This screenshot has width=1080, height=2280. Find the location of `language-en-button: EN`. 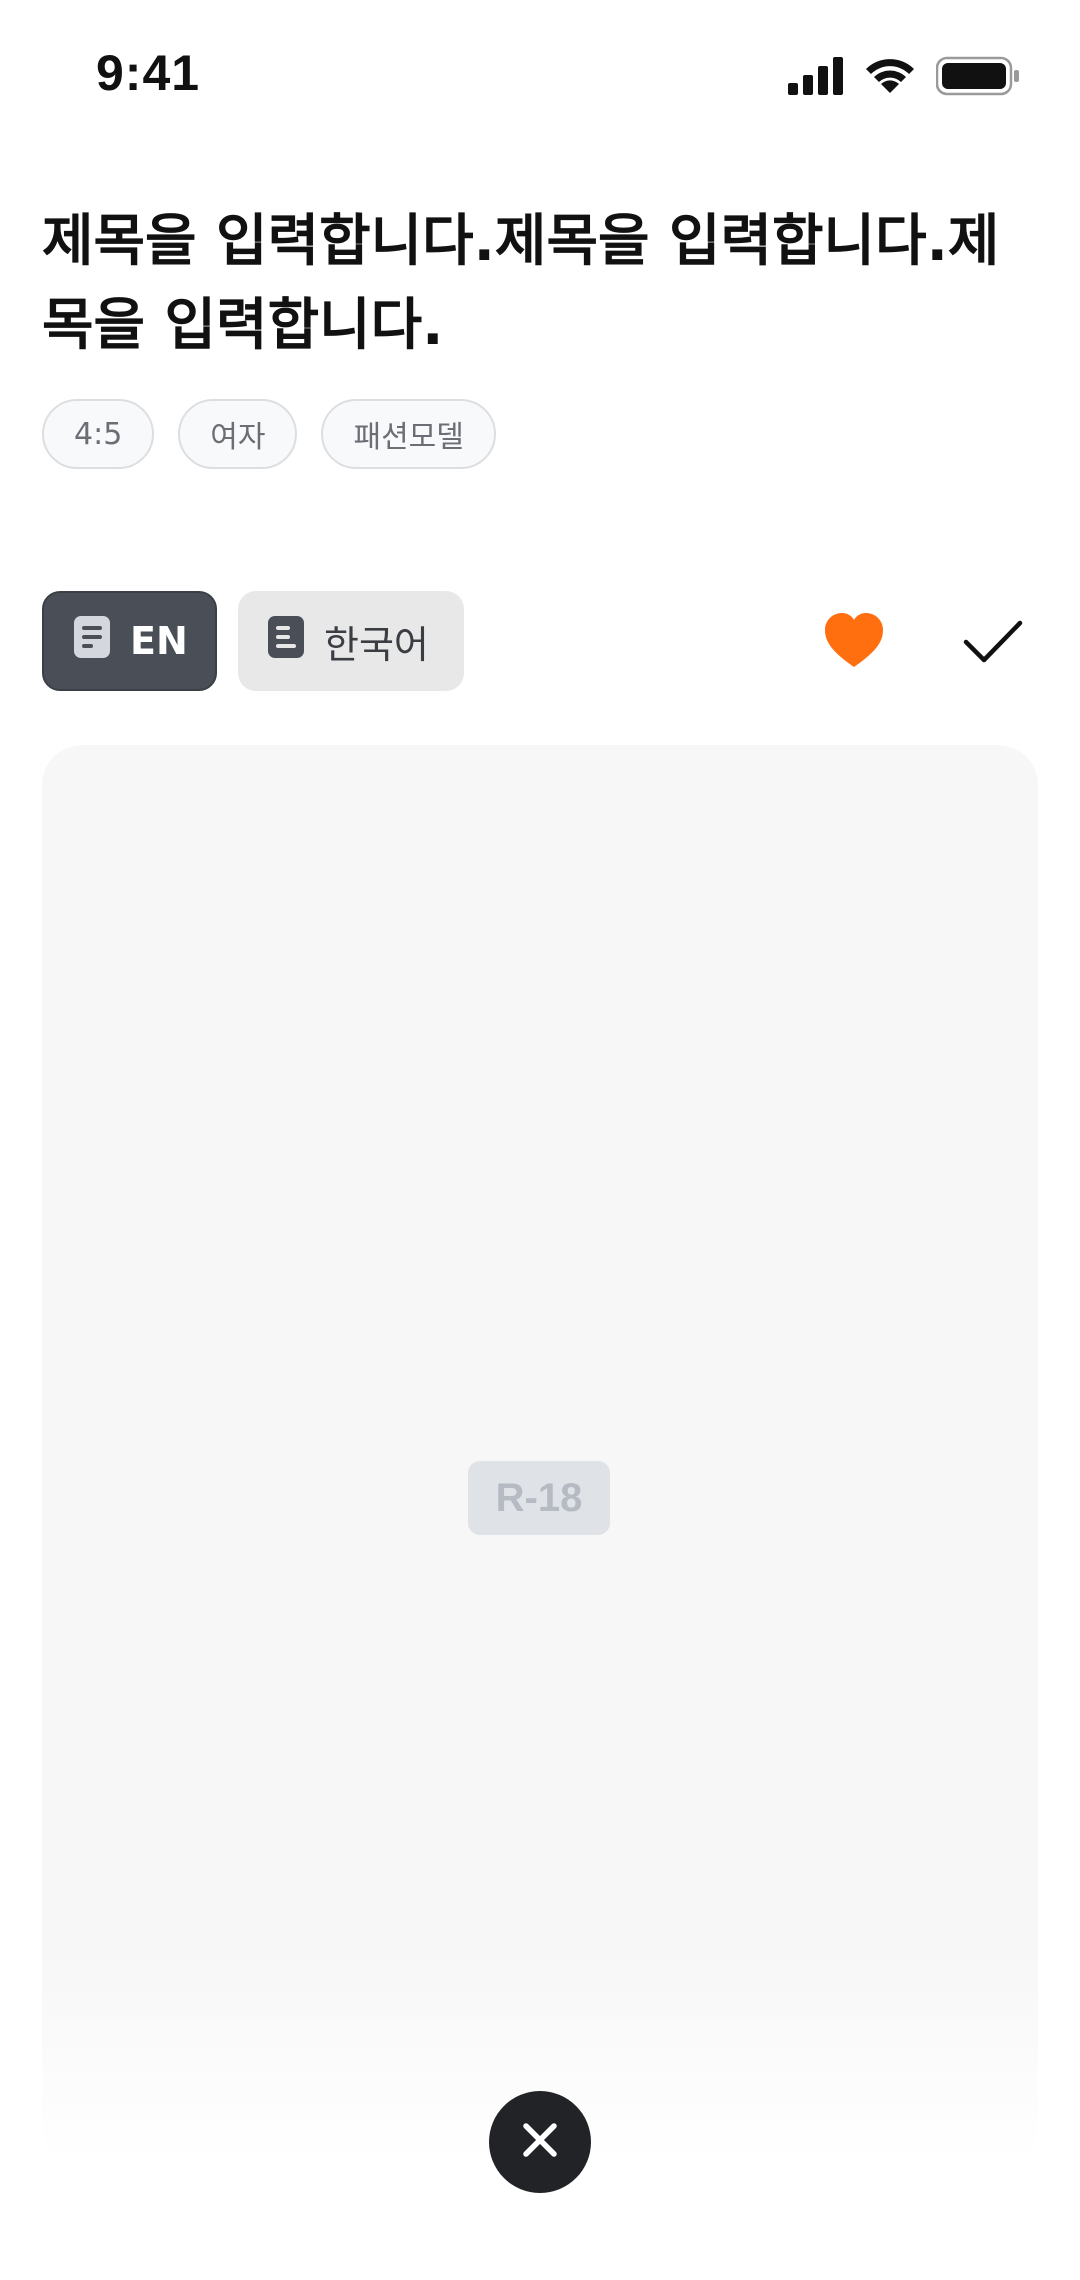

language-en-button: EN is located at coordinates (129, 641).